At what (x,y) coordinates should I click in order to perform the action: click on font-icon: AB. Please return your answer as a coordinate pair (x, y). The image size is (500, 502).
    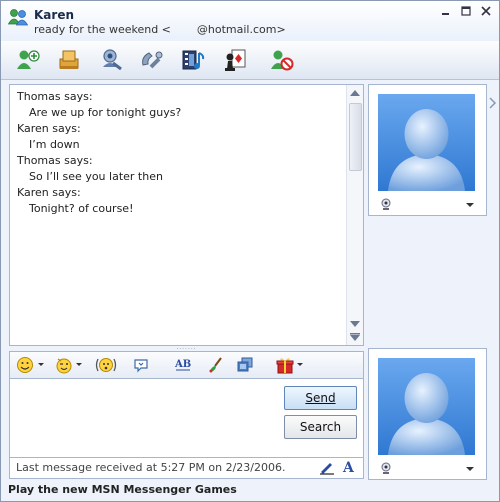
    Looking at the image, I should click on (183, 366).